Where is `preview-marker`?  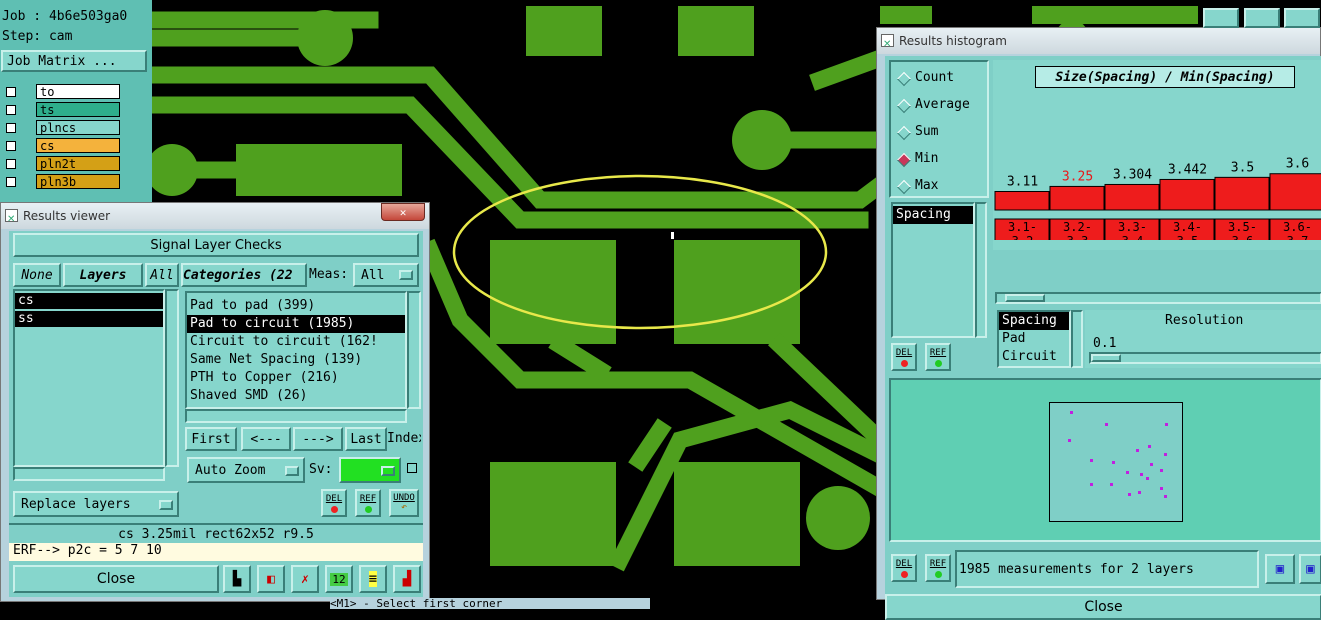 preview-marker is located at coordinates (1165, 454).